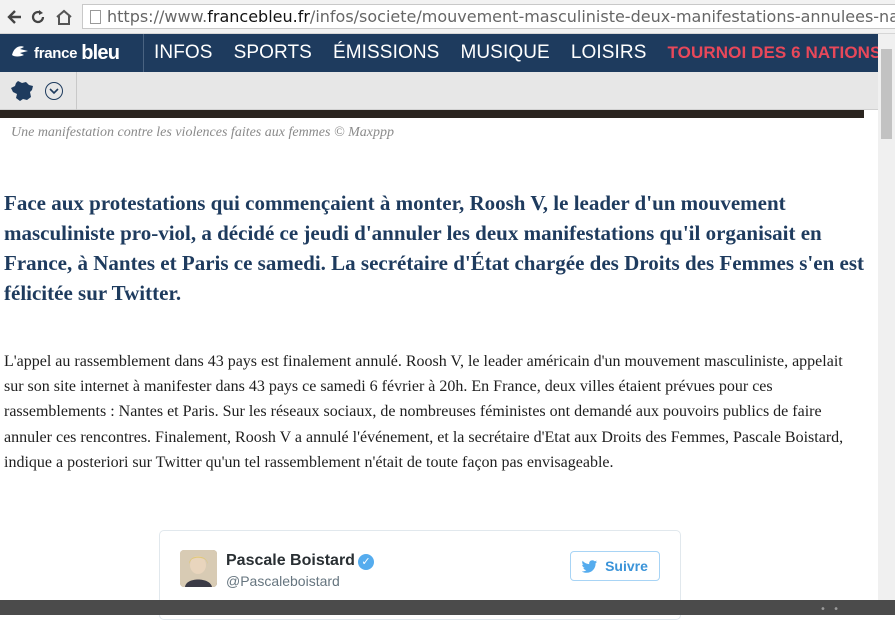  Describe the element at coordinates (886, 324) in the screenshot. I see `page-scrollbar` at that location.